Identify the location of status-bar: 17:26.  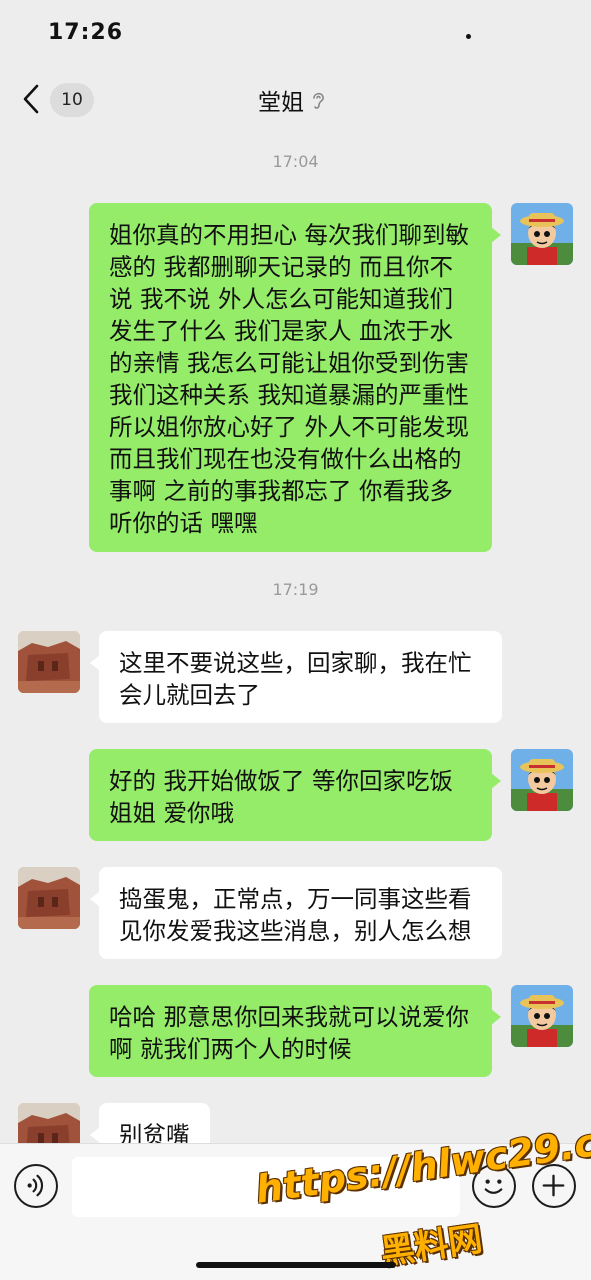
(295, 32).